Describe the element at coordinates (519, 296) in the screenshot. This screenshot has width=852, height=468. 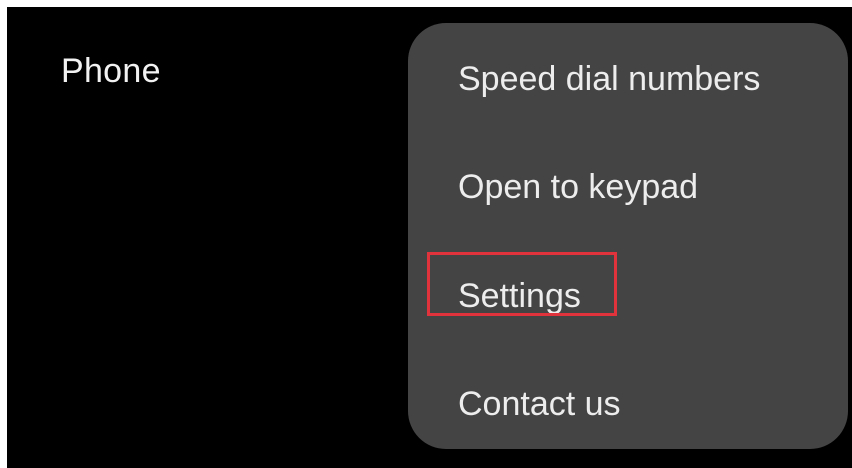
I see `menu-item-settings: Settings` at that location.